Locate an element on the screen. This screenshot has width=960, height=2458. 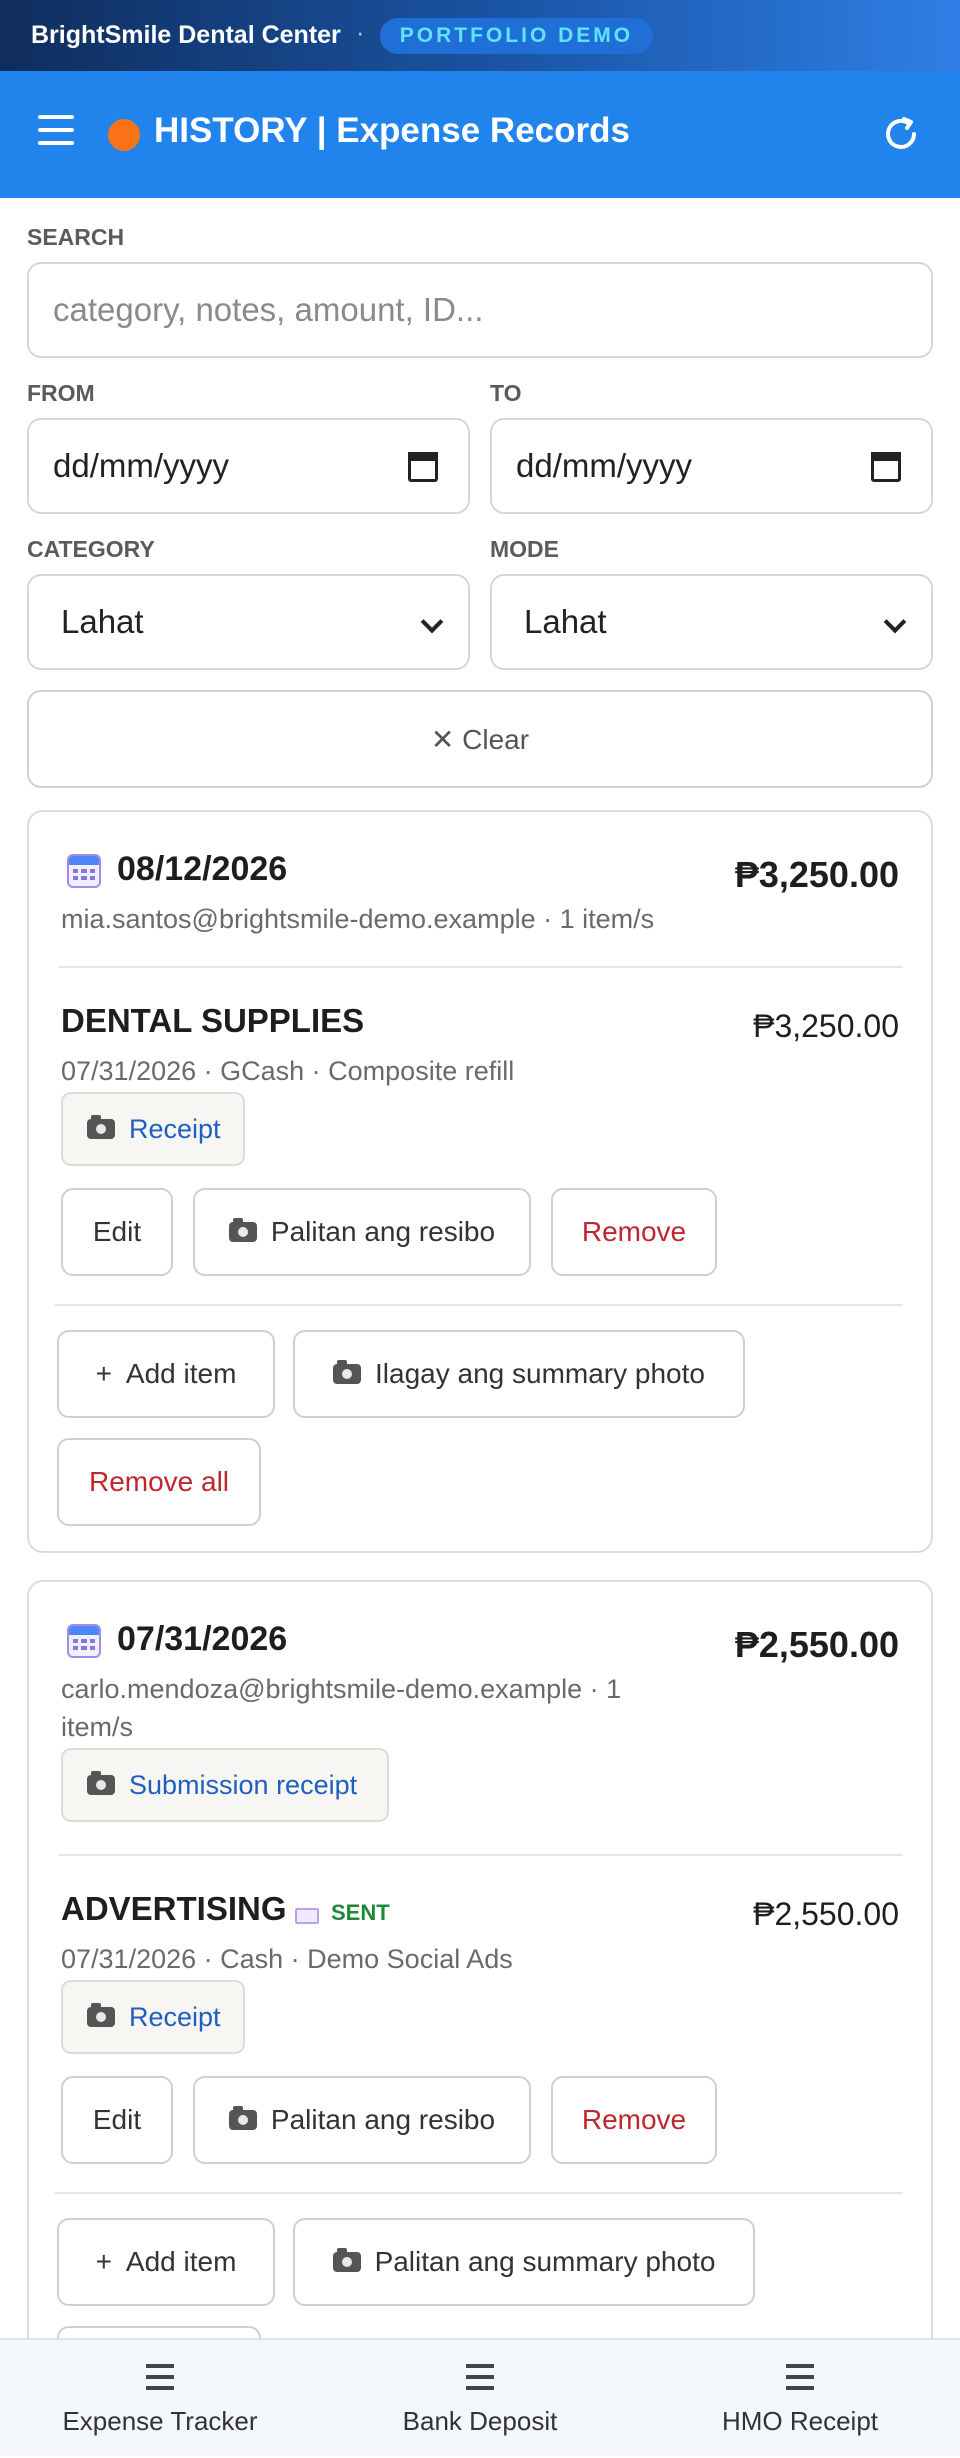
portfolio-demo-badge: PORTFOLIO DEMO is located at coordinates (516, 35).